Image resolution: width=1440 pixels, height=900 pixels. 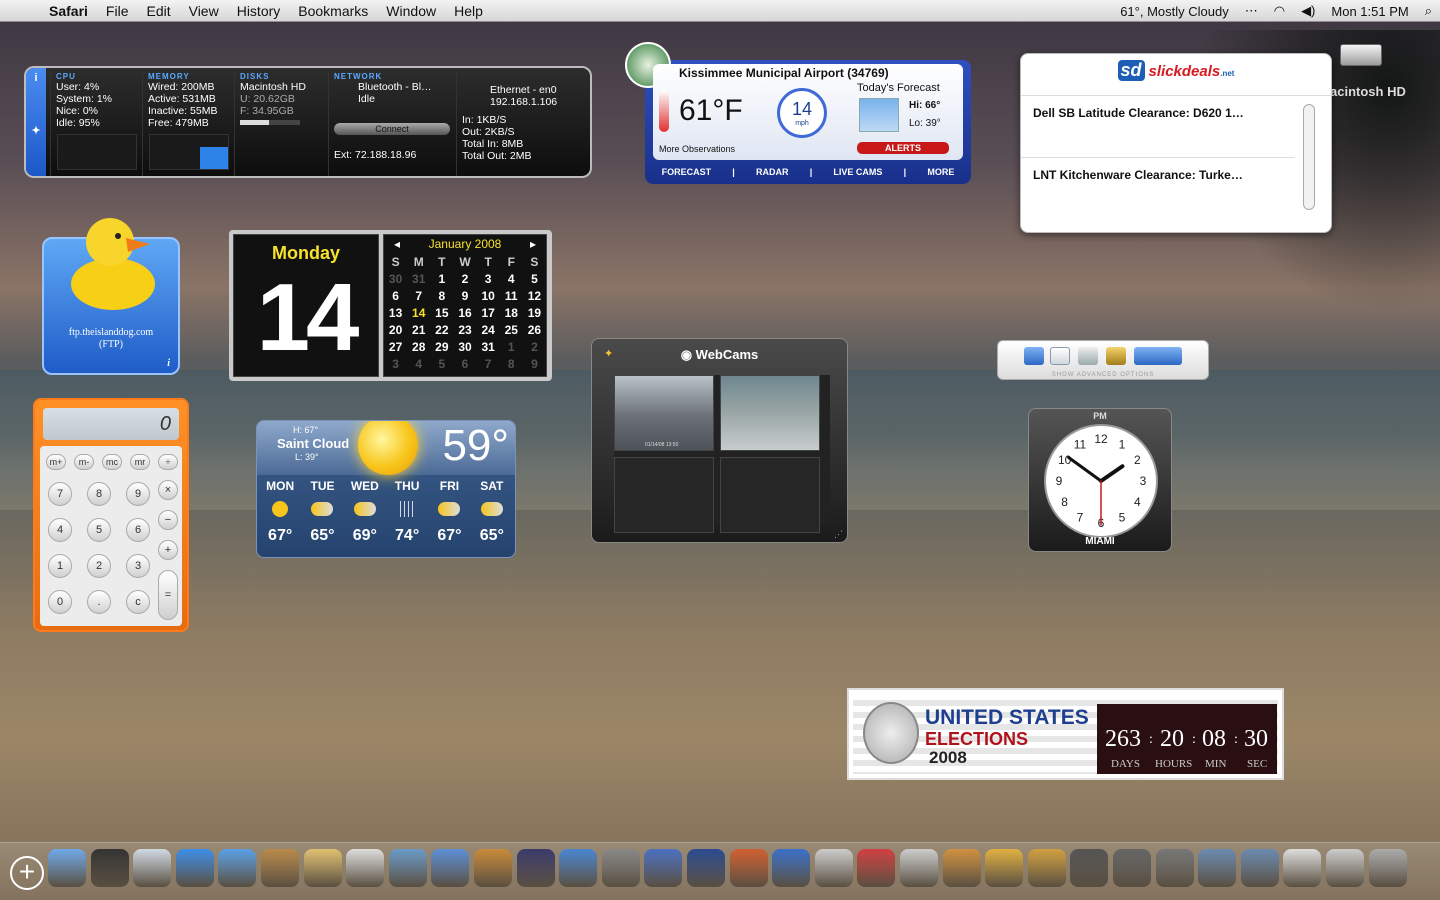 I want to click on key-mr: mr, so click(x=140, y=462).